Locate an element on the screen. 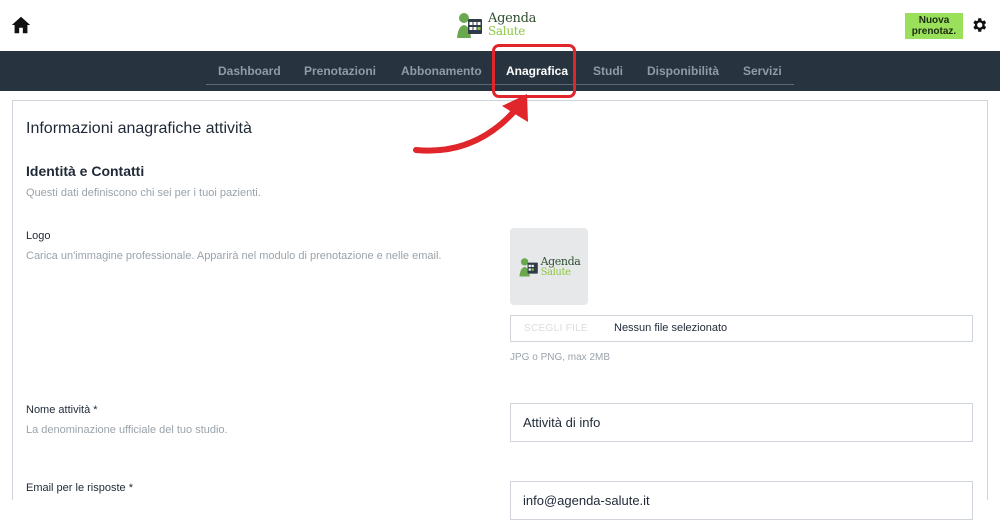 This screenshot has height=520, width=1000. gear-icon is located at coordinates (979, 25).